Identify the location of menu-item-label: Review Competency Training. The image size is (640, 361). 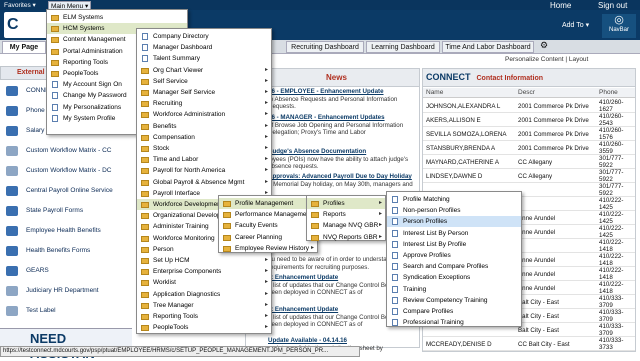
(445, 300).